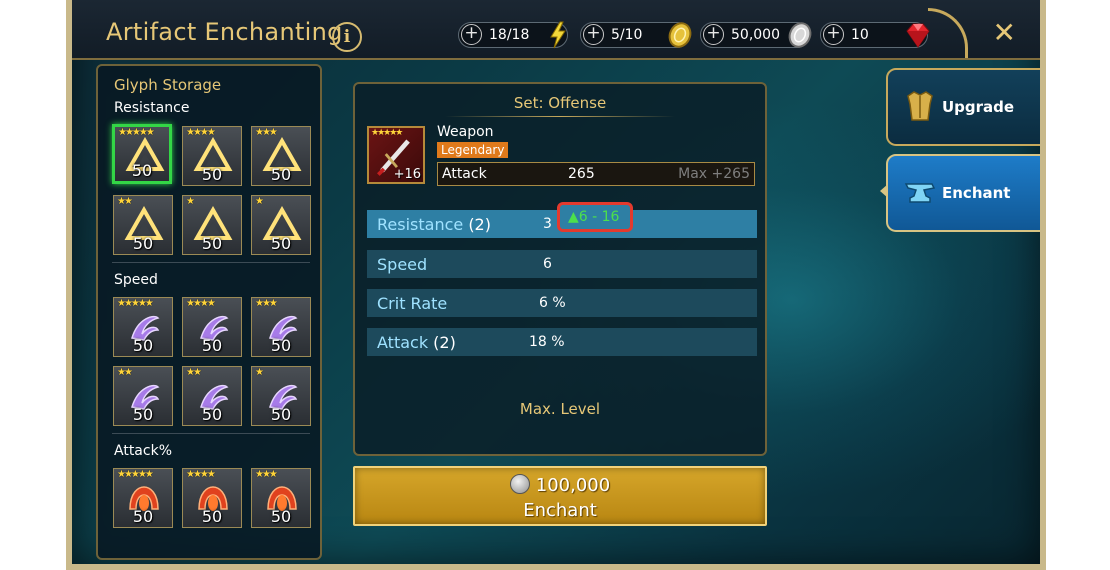 The image size is (1110, 570). Describe the element at coordinates (143, 498) in the screenshot. I see `attack-glyph-5star: ★★★★★ 50` at that location.